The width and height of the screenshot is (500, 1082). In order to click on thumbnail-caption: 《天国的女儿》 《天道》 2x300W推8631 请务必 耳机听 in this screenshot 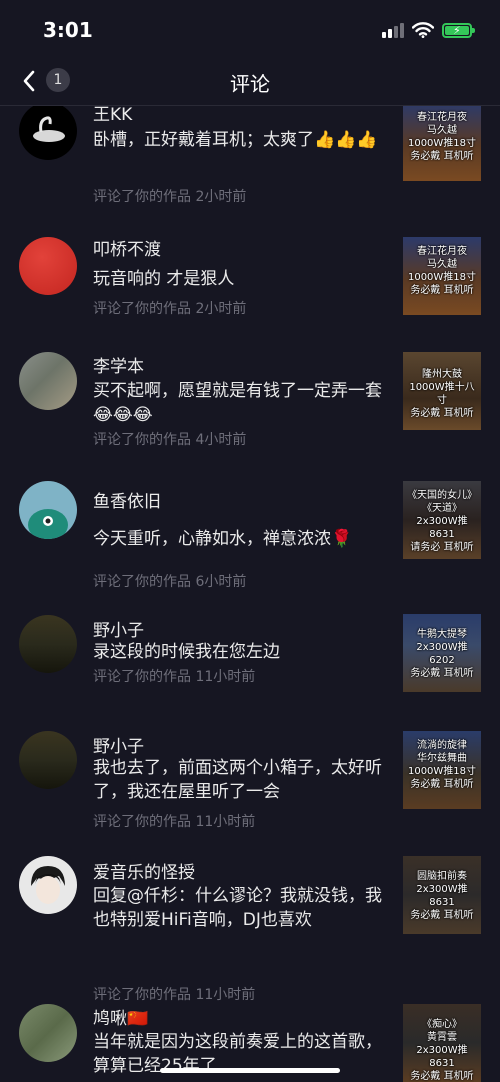, I will do `click(442, 521)`.